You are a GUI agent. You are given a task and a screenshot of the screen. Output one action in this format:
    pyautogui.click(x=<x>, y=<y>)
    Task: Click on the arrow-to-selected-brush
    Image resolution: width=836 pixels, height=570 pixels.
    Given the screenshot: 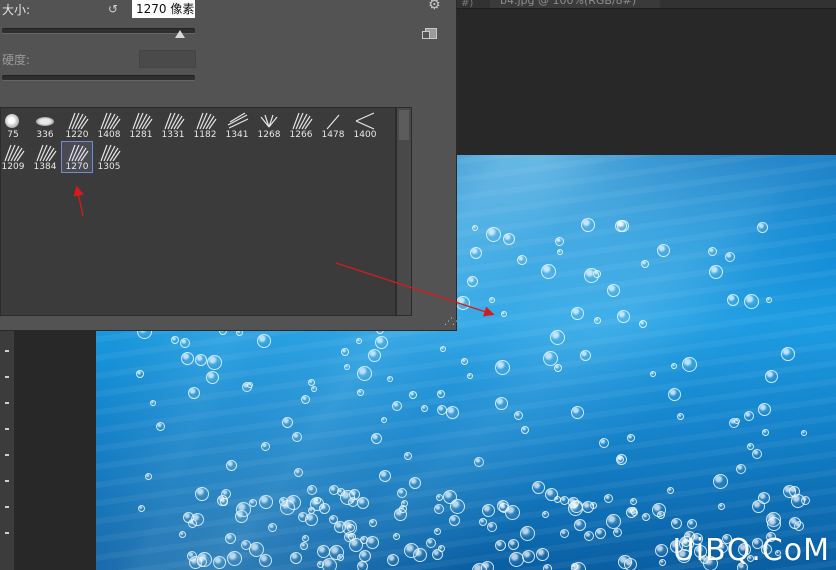 What is the action you would take?
    pyautogui.click(x=78, y=201)
    